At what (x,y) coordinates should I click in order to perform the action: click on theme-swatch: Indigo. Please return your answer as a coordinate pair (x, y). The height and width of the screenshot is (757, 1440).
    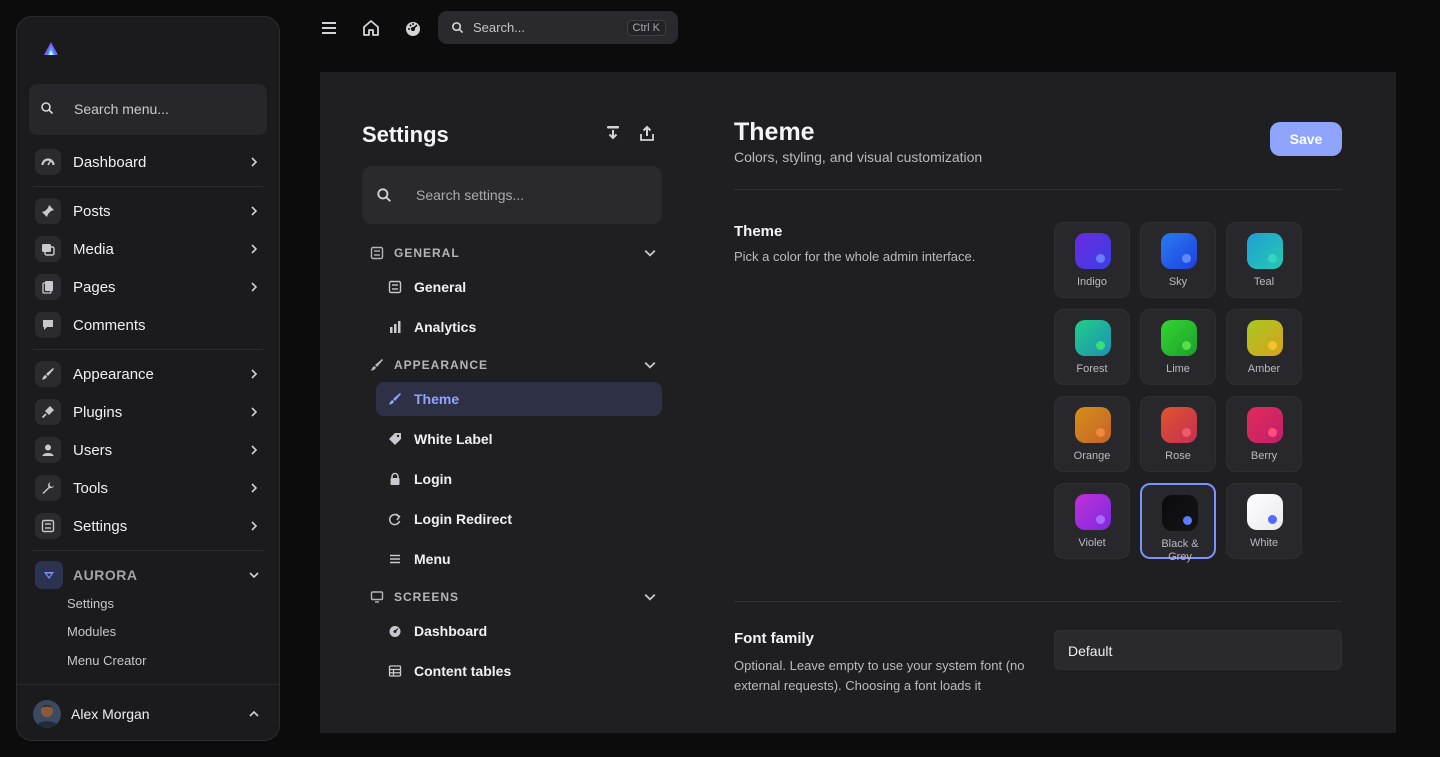
    Looking at the image, I should click on (1092, 260).